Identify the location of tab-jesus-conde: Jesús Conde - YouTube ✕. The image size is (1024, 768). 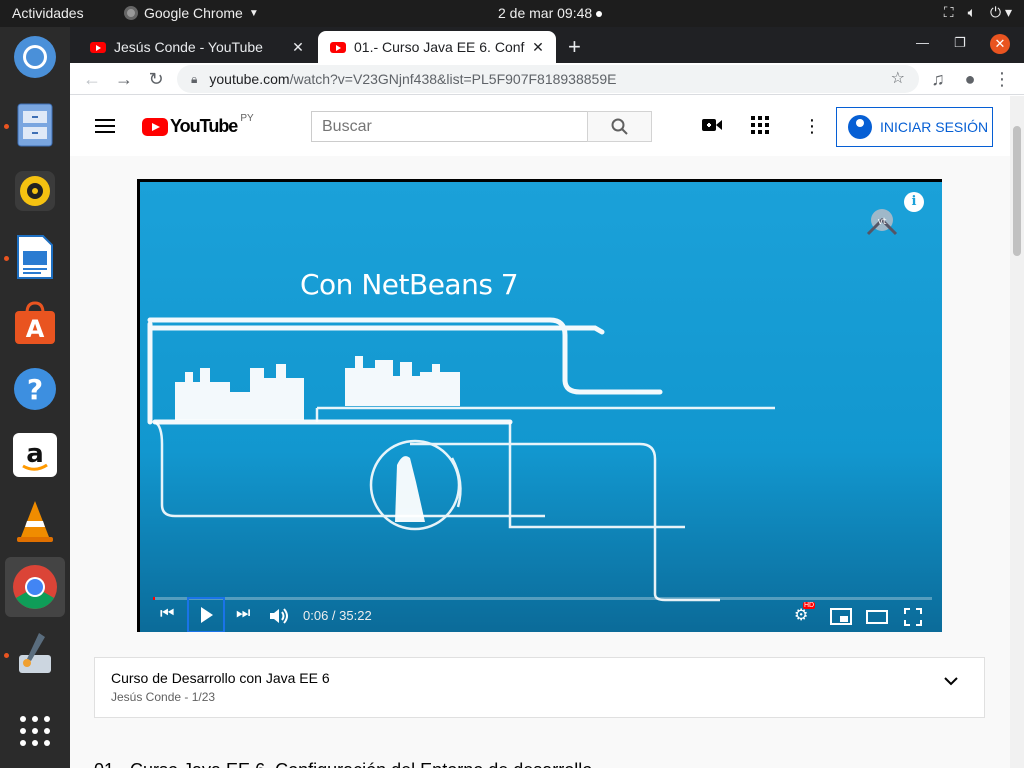
(197, 47).